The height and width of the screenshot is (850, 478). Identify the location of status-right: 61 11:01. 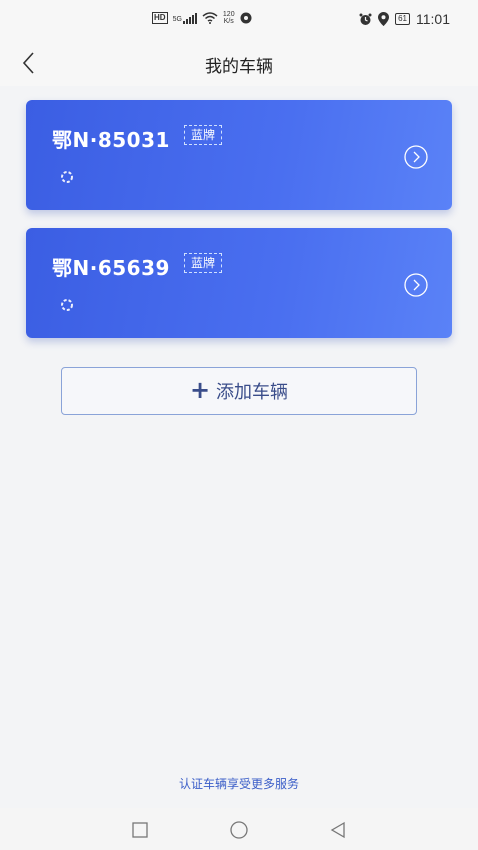
(404, 19).